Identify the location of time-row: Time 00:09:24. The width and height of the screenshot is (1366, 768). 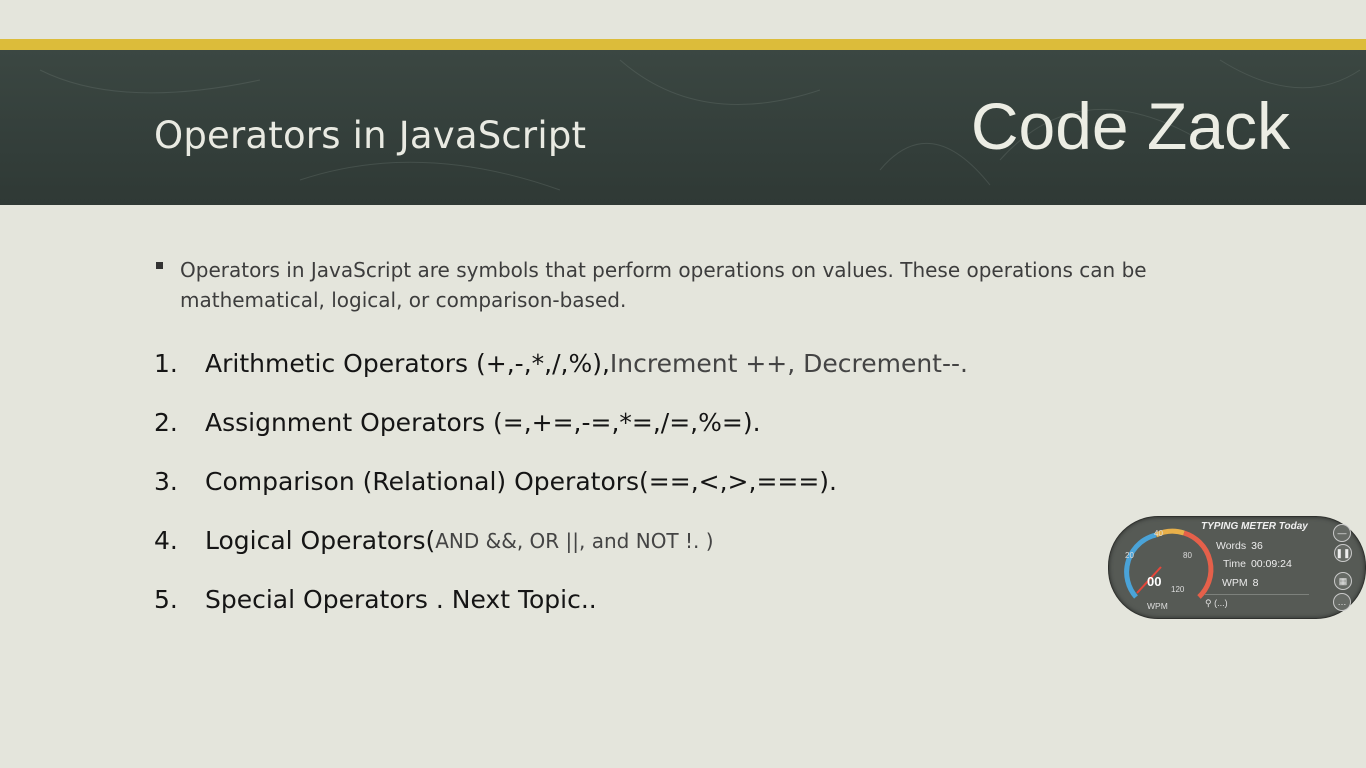
(1257, 564).